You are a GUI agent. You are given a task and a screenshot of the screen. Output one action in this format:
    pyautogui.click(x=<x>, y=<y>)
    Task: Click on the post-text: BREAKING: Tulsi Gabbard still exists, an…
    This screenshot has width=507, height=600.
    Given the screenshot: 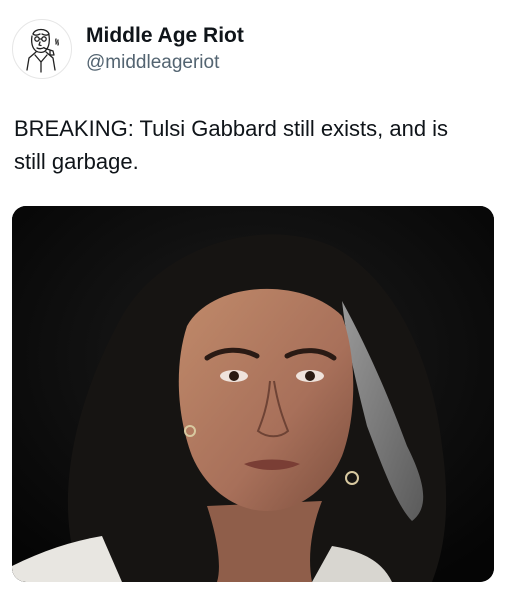 What is the action you would take?
    pyautogui.click(x=231, y=145)
    